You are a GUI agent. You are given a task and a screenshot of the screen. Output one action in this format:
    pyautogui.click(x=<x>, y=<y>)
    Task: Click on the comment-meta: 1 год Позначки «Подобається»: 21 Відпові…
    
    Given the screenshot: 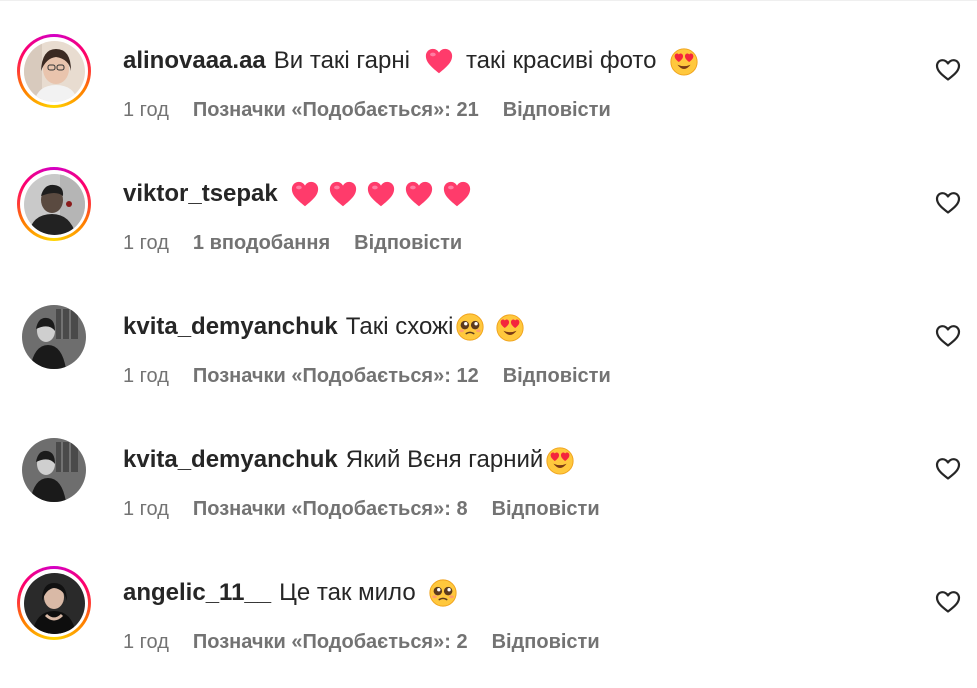 What is the action you would take?
    pyautogui.click(x=379, y=110)
    